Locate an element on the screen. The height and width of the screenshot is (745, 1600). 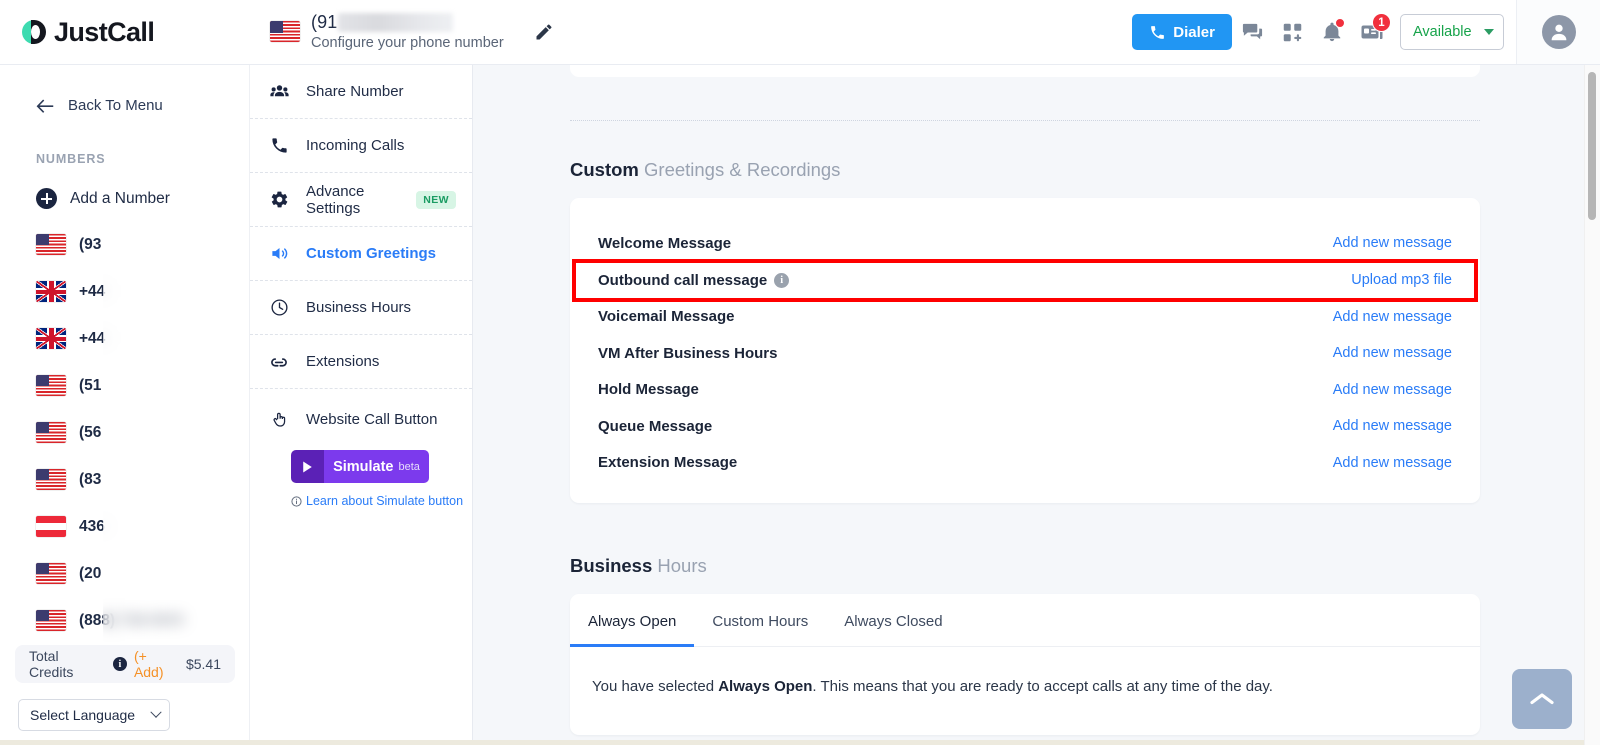
upload-mp3-link: Upload mp3 file is located at coordinates (1401, 280).